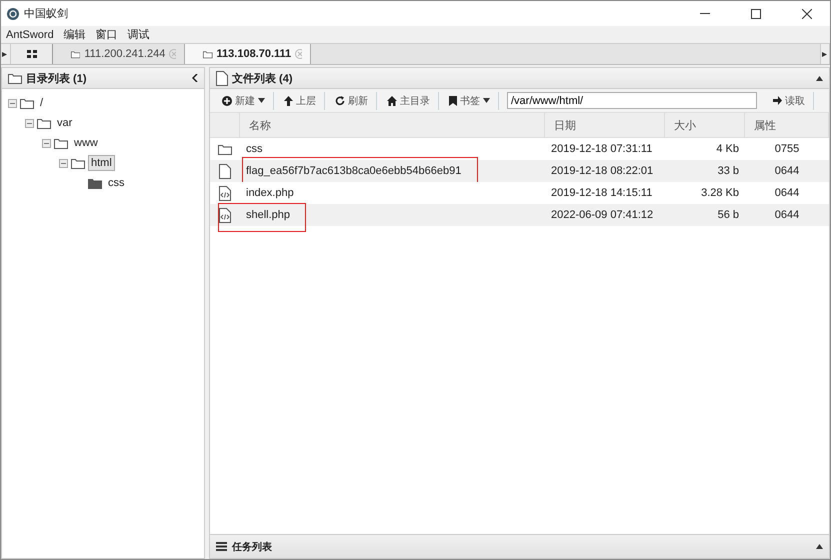 This screenshot has width=831, height=560. Describe the element at coordinates (57, 79) in the screenshot. I see `panel-title: 目录列表 (1)` at that location.